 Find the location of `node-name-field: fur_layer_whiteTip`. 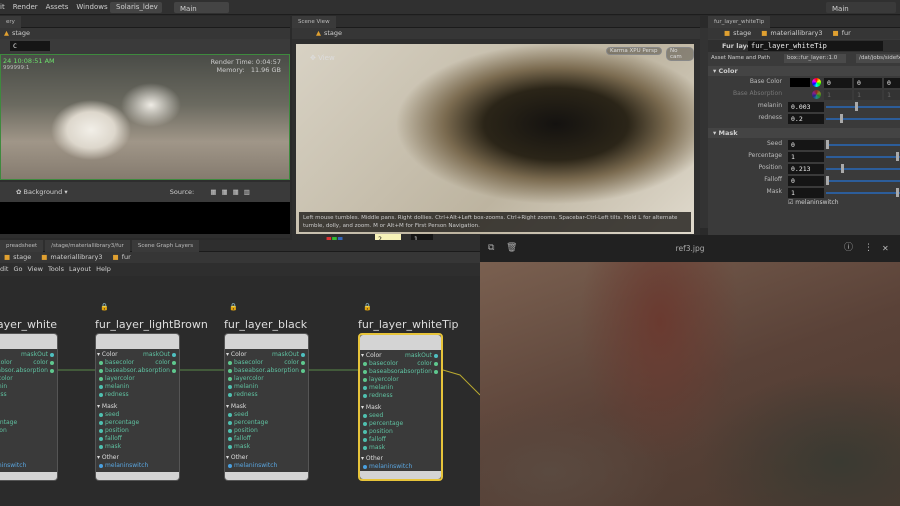

node-name-field: fur_layer_whiteTip is located at coordinates (815, 46).